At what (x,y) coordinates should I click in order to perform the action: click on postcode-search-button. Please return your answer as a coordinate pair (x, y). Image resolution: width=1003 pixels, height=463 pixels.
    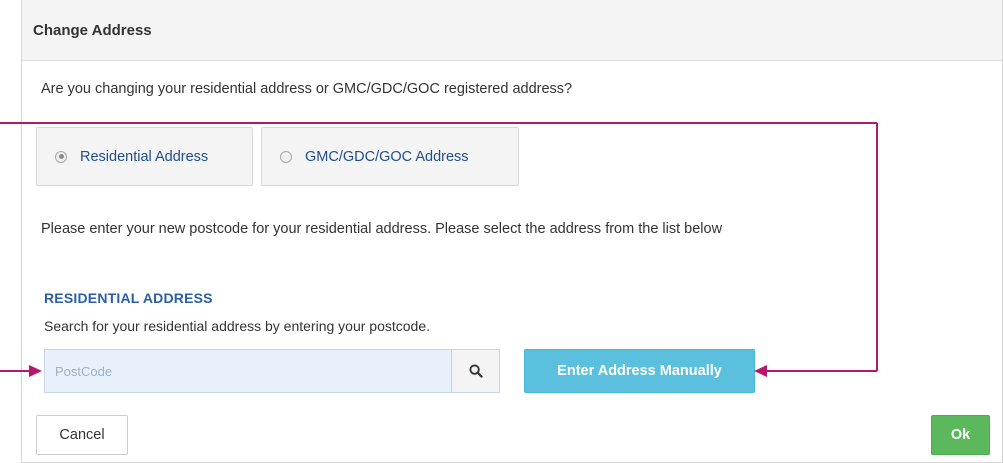
    Looking at the image, I should click on (475, 371).